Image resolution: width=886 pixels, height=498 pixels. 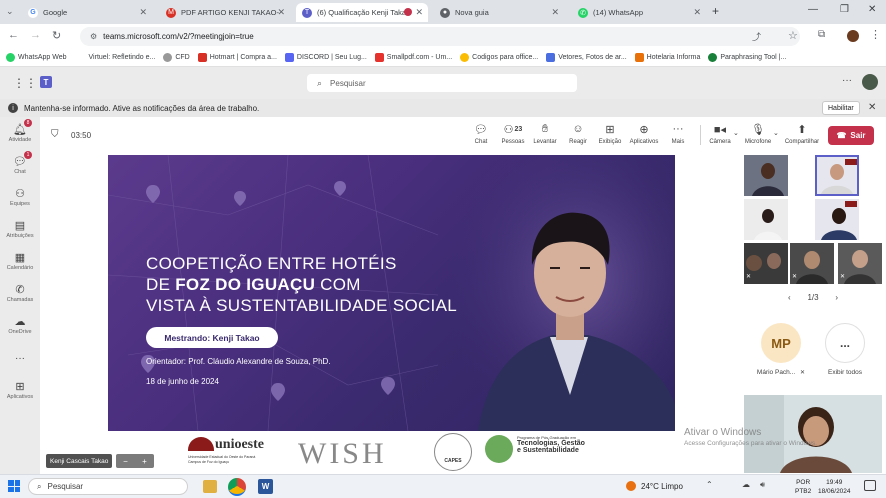 What do you see at coordinates (834, 487) in the screenshot?
I see `clock: 19:49 18/06/2024` at bounding box center [834, 487].